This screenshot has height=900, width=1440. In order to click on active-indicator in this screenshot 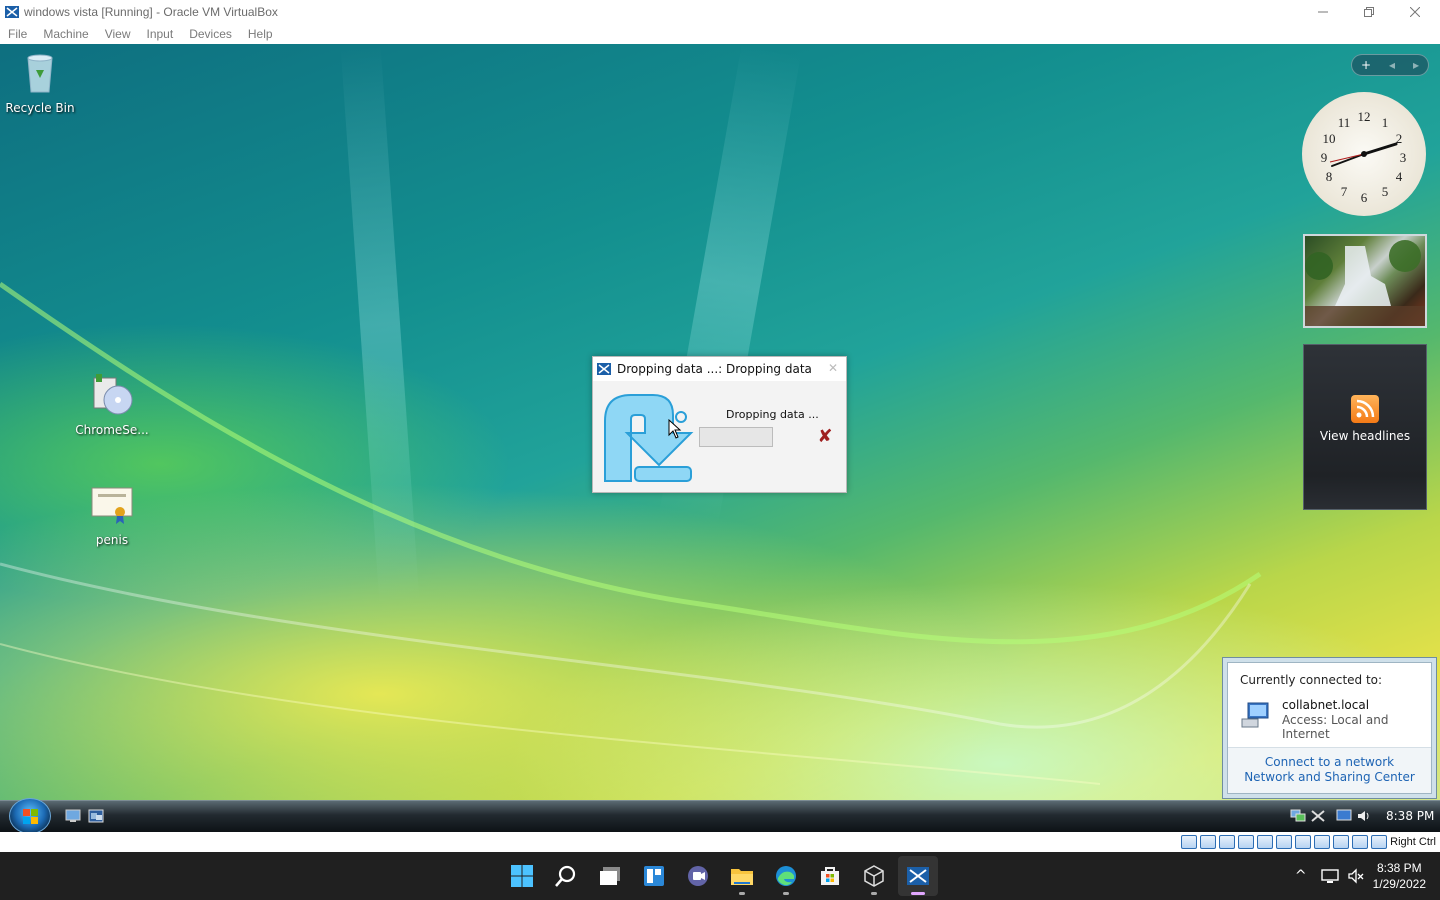, I will do `click(918, 893)`.